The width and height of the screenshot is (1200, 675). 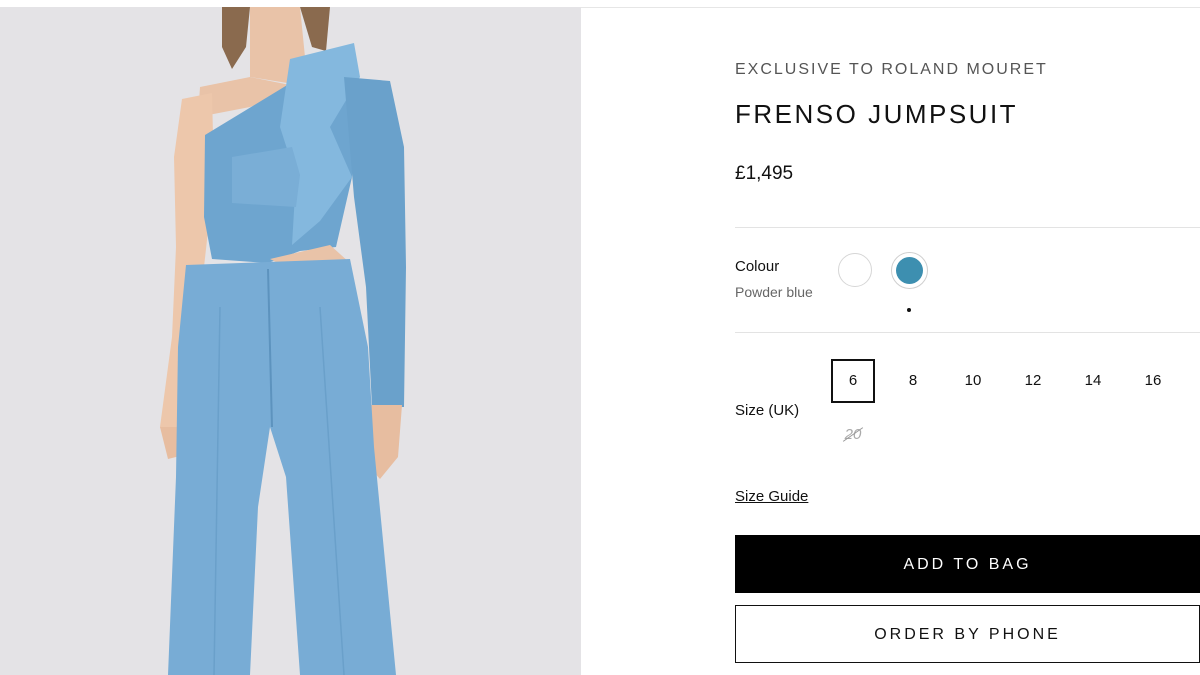 I want to click on size-option-10: 10, so click(x=973, y=381).